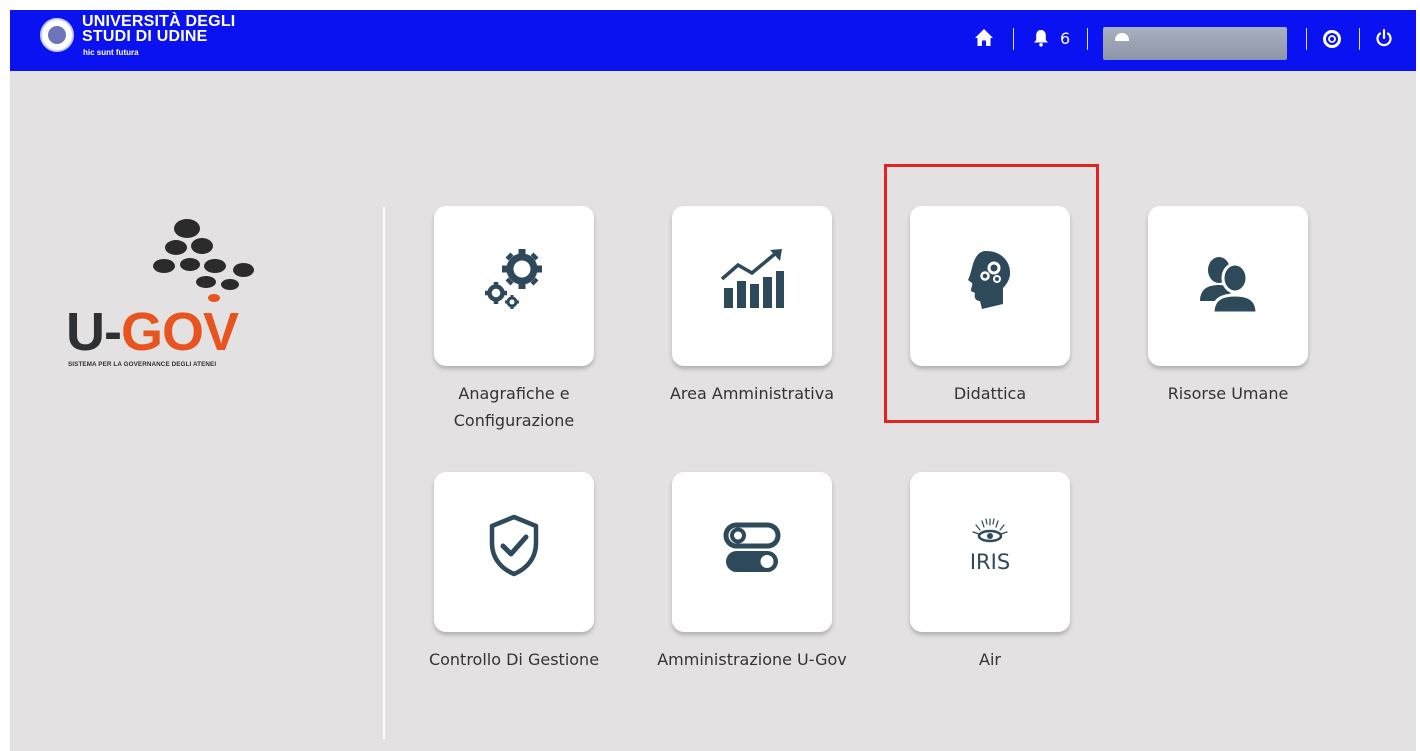 The height and width of the screenshot is (751, 1420). I want to click on tile-card: IRIS, so click(990, 552).